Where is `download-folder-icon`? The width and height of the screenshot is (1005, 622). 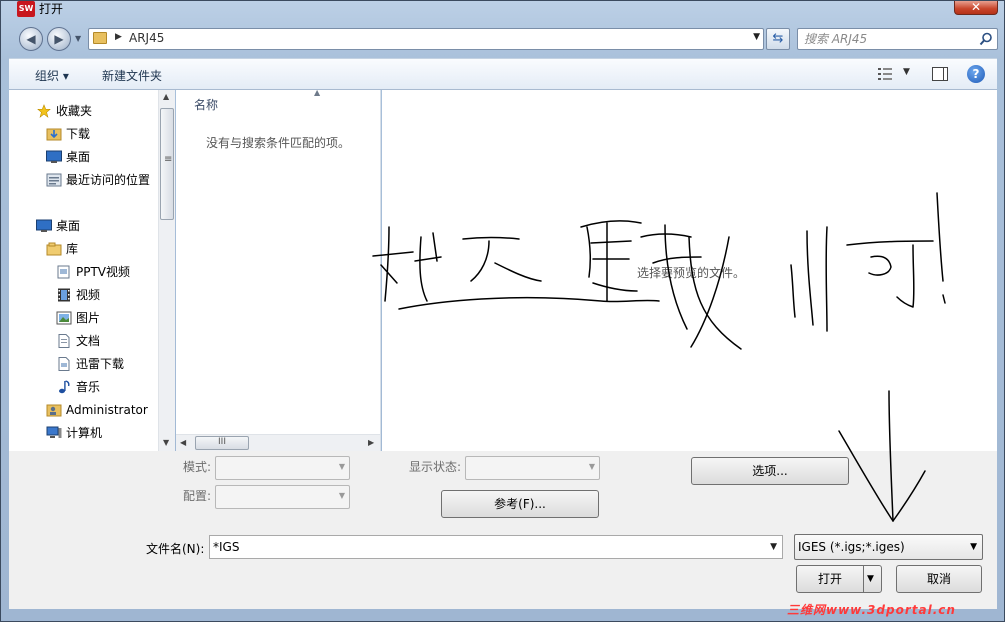 download-folder-icon is located at coordinates (54, 134).